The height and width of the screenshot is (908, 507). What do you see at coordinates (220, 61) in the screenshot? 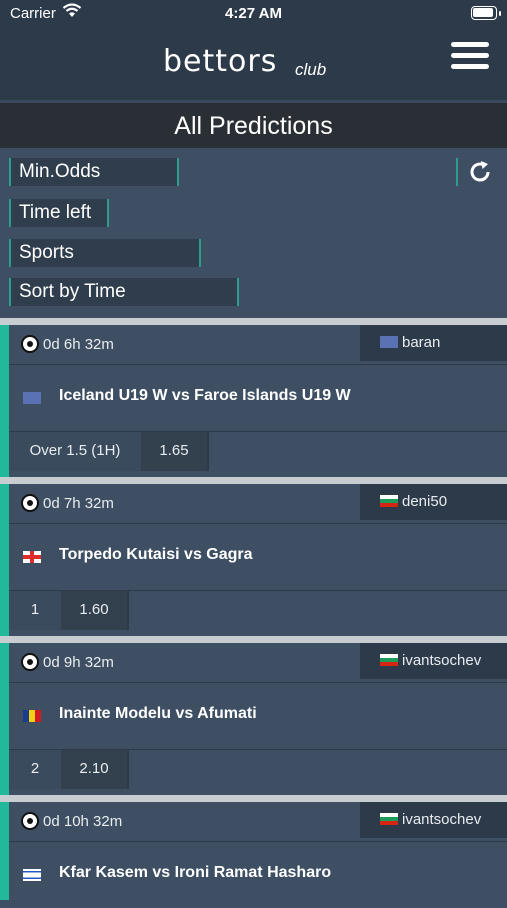
I see `logo-word: bettors` at bounding box center [220, 61].